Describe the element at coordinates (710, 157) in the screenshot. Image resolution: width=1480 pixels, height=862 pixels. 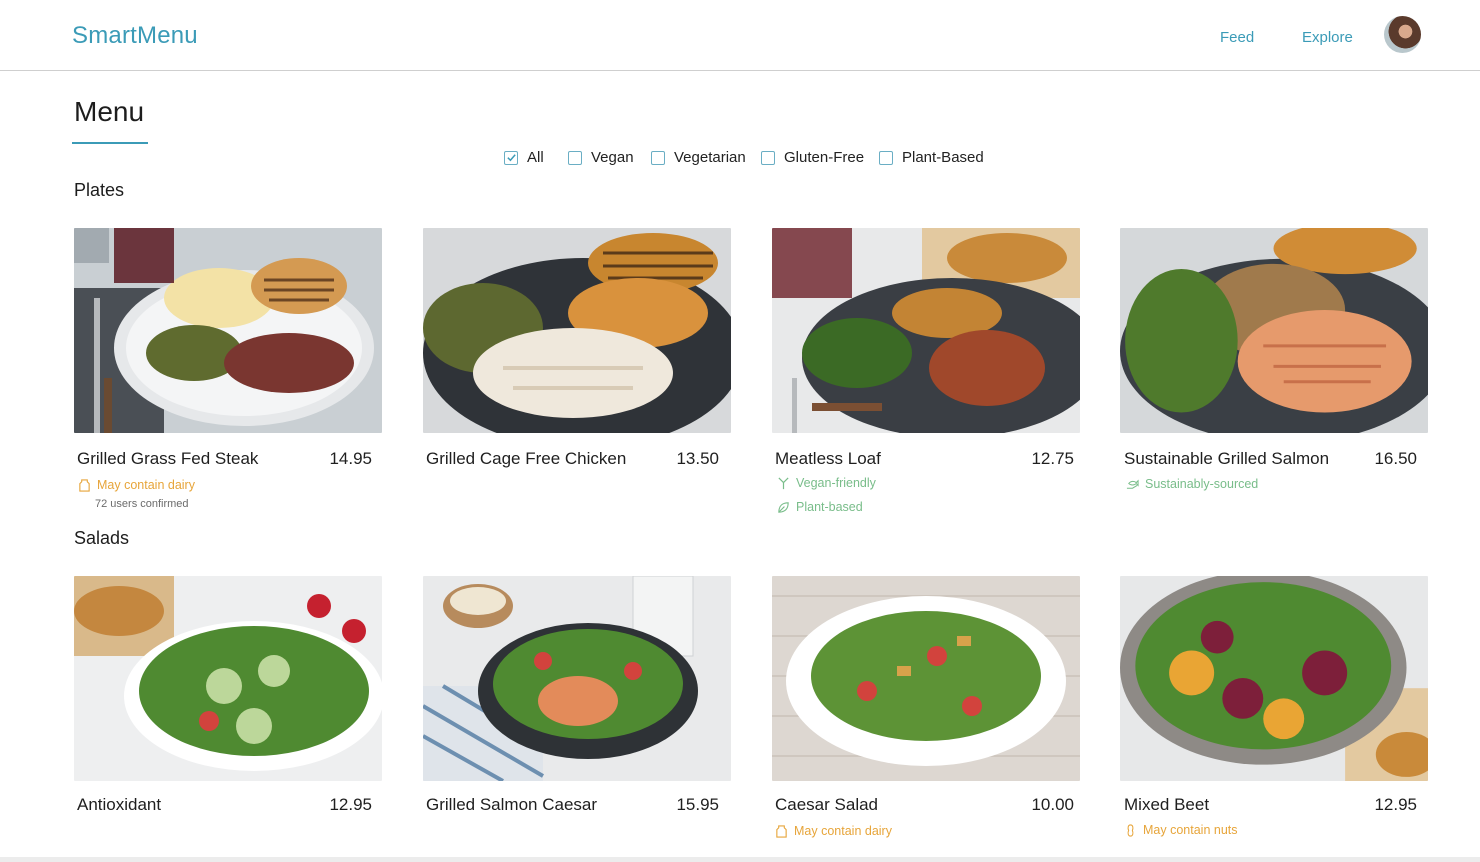
I see `filter-label: Vegetarian` at that location.